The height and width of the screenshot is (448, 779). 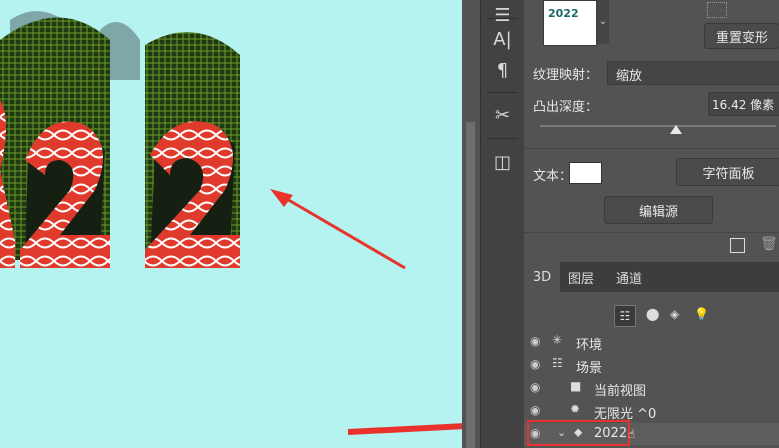 I want to click on light-icon: ✹, so click(x=575, y=409).